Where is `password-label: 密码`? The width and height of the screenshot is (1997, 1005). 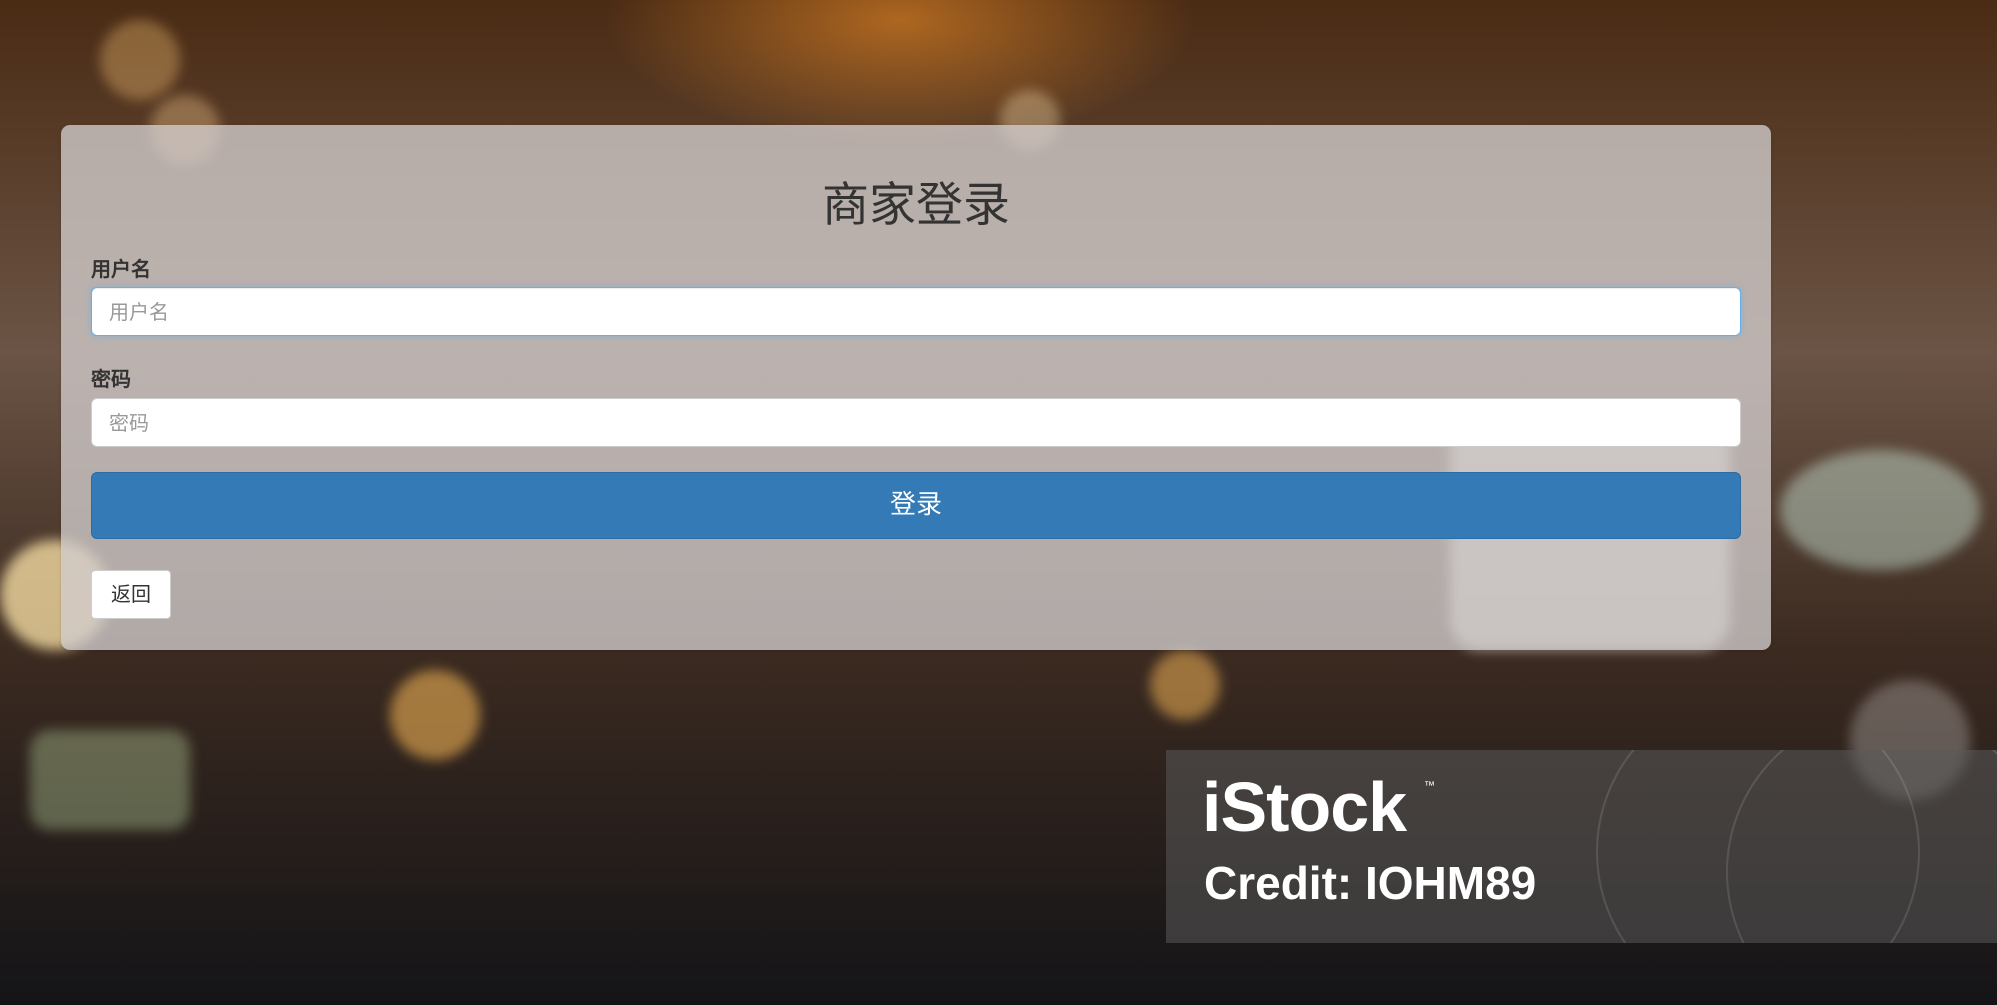
password-label: 密码 is located at coordinates (111, 379).